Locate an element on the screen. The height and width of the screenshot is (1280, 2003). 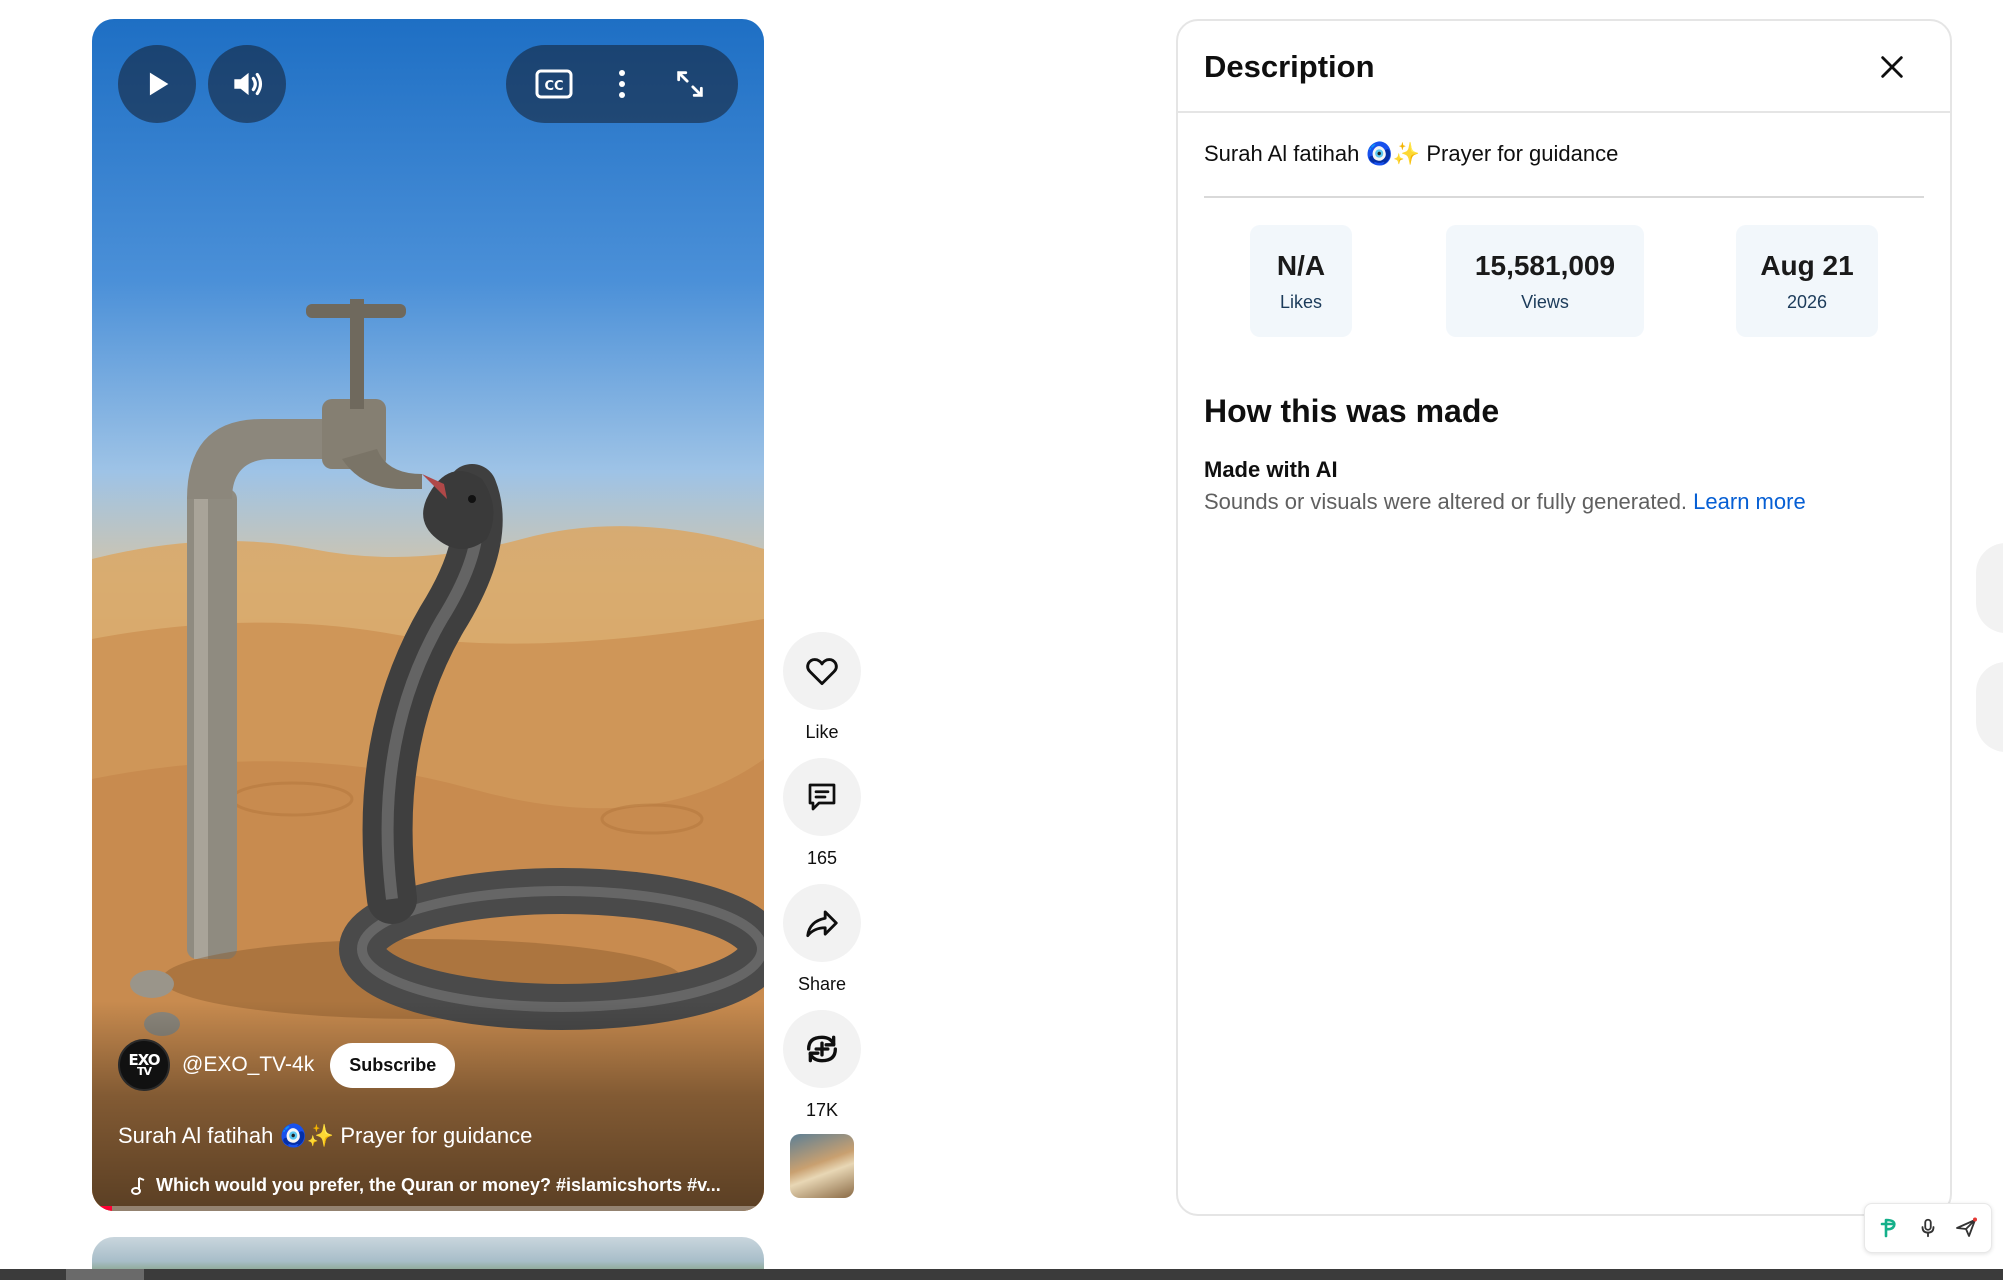
stat-views-value: 15,581,009 is located at coordinates (1545, 265).